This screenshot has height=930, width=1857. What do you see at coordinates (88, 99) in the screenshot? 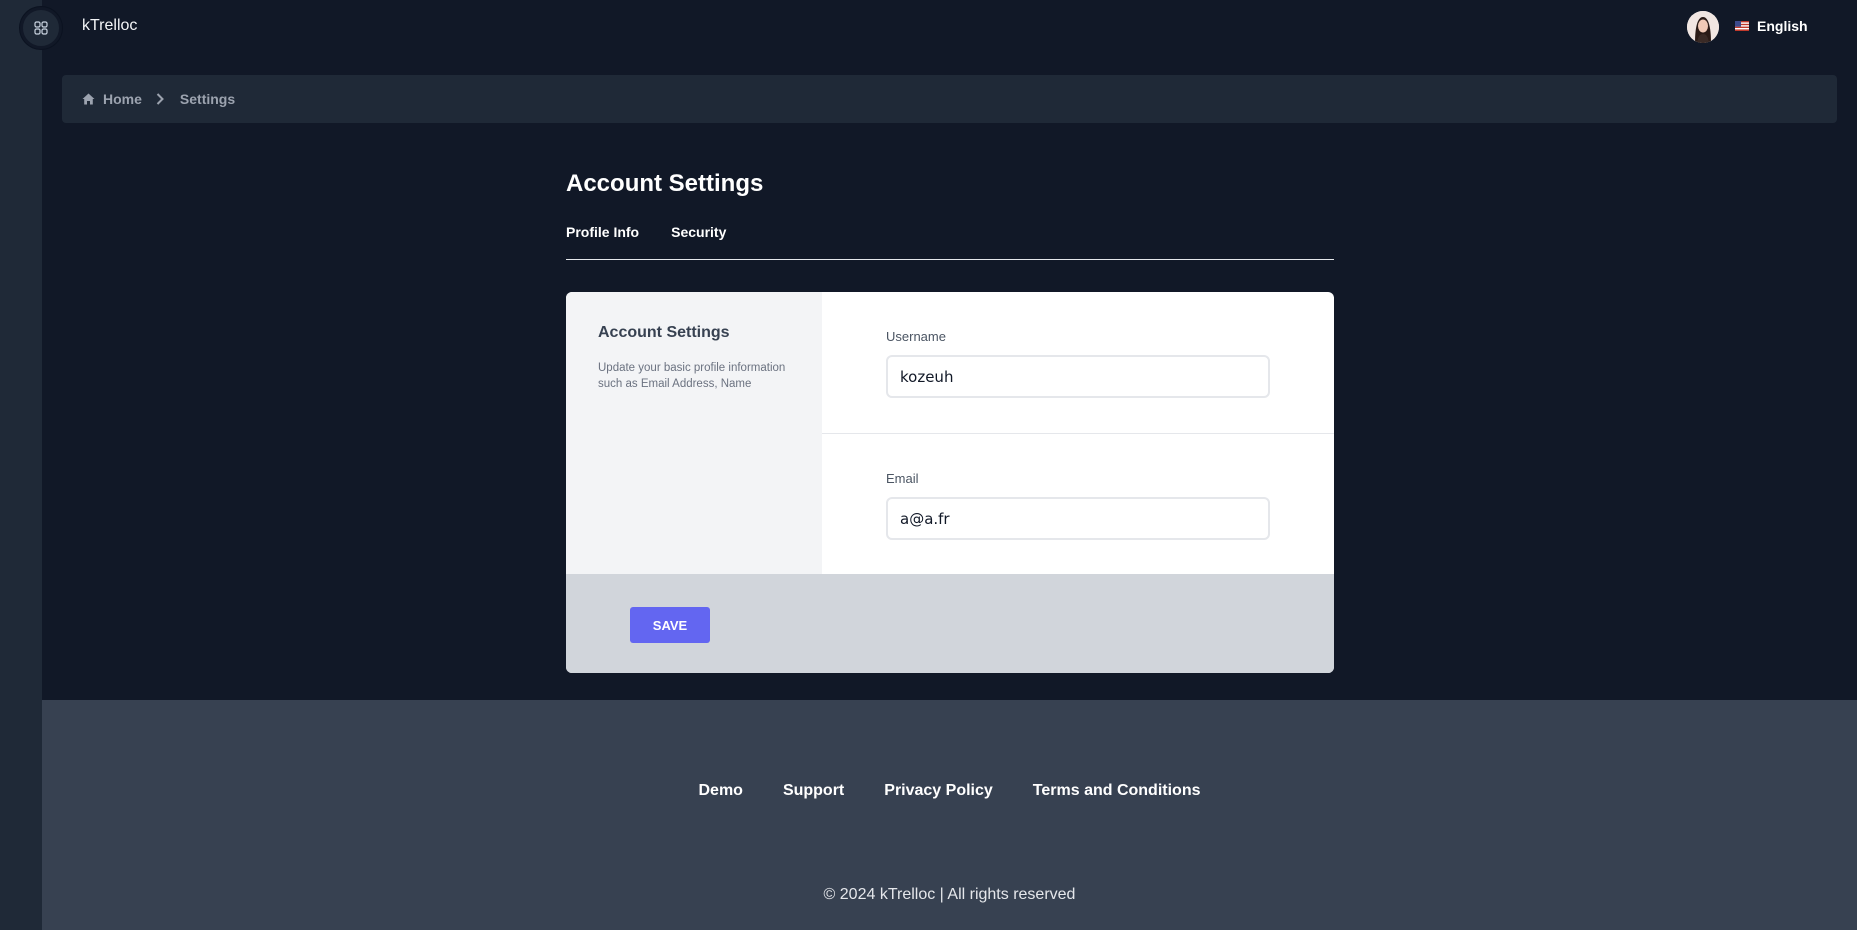
I see `home-icon` at bounding box center [88, 99].